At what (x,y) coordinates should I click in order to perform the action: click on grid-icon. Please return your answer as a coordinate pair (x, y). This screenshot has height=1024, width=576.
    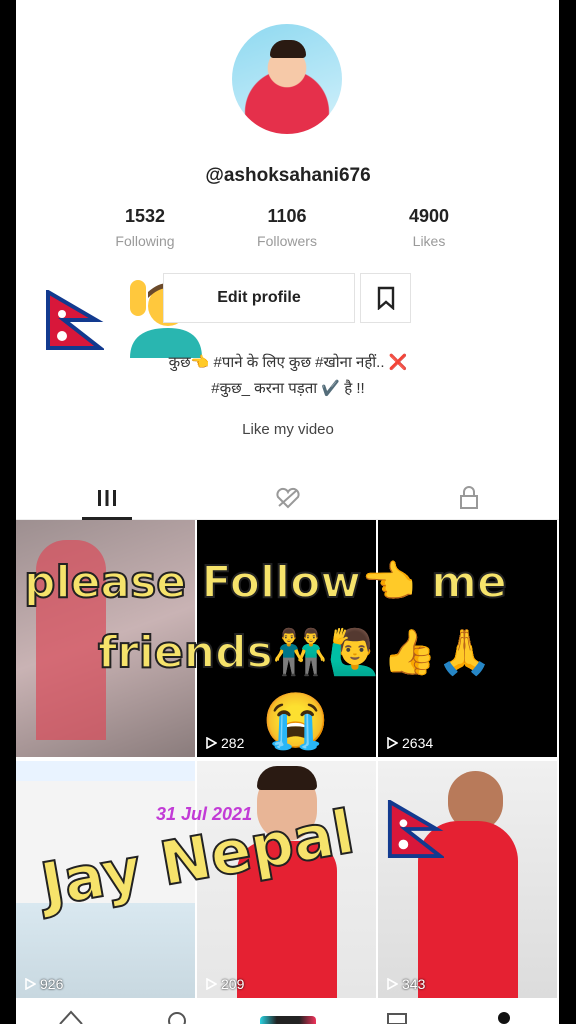
    Looking at the image, I should click on (106, 498).